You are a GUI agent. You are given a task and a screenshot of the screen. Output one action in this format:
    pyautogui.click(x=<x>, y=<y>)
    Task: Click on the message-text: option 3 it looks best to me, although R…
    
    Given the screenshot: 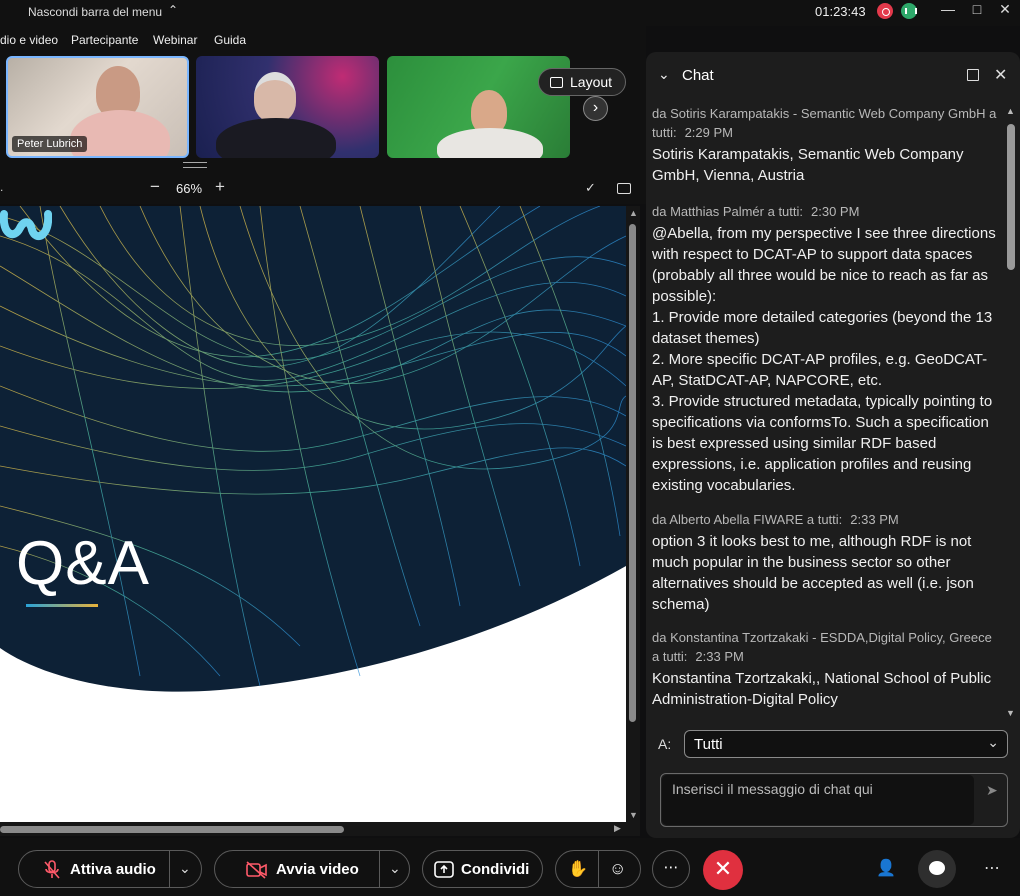 What is the action you would take?
    pyautogui.click(x=813, y=573)
    